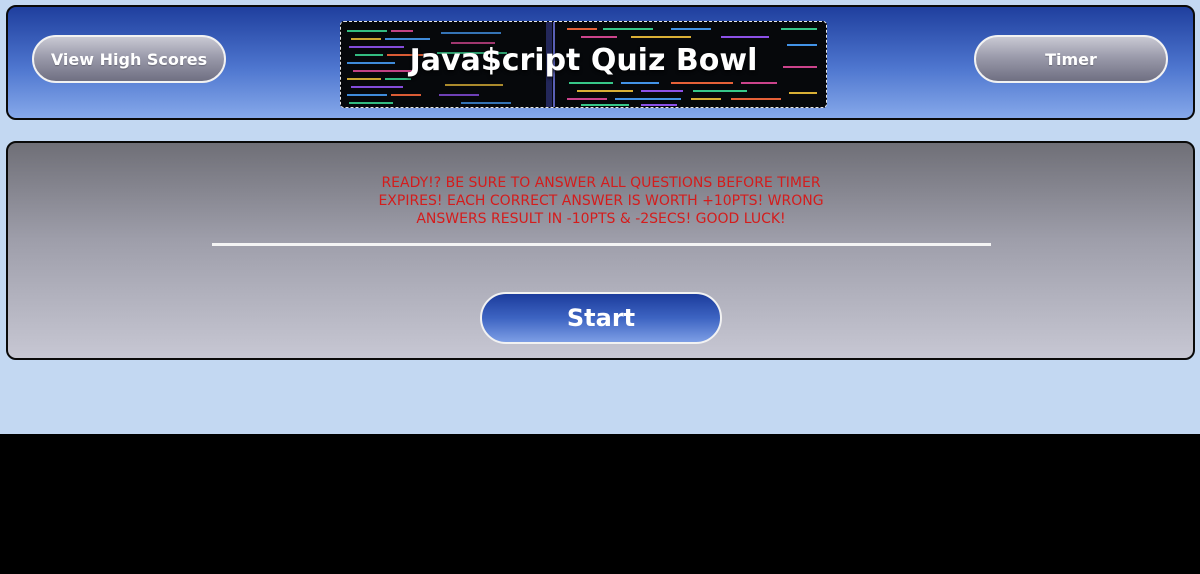 Image resolution: width=1200 pixels, height=574 pixels. I want to click on start-button: Start, so click(601, 318).